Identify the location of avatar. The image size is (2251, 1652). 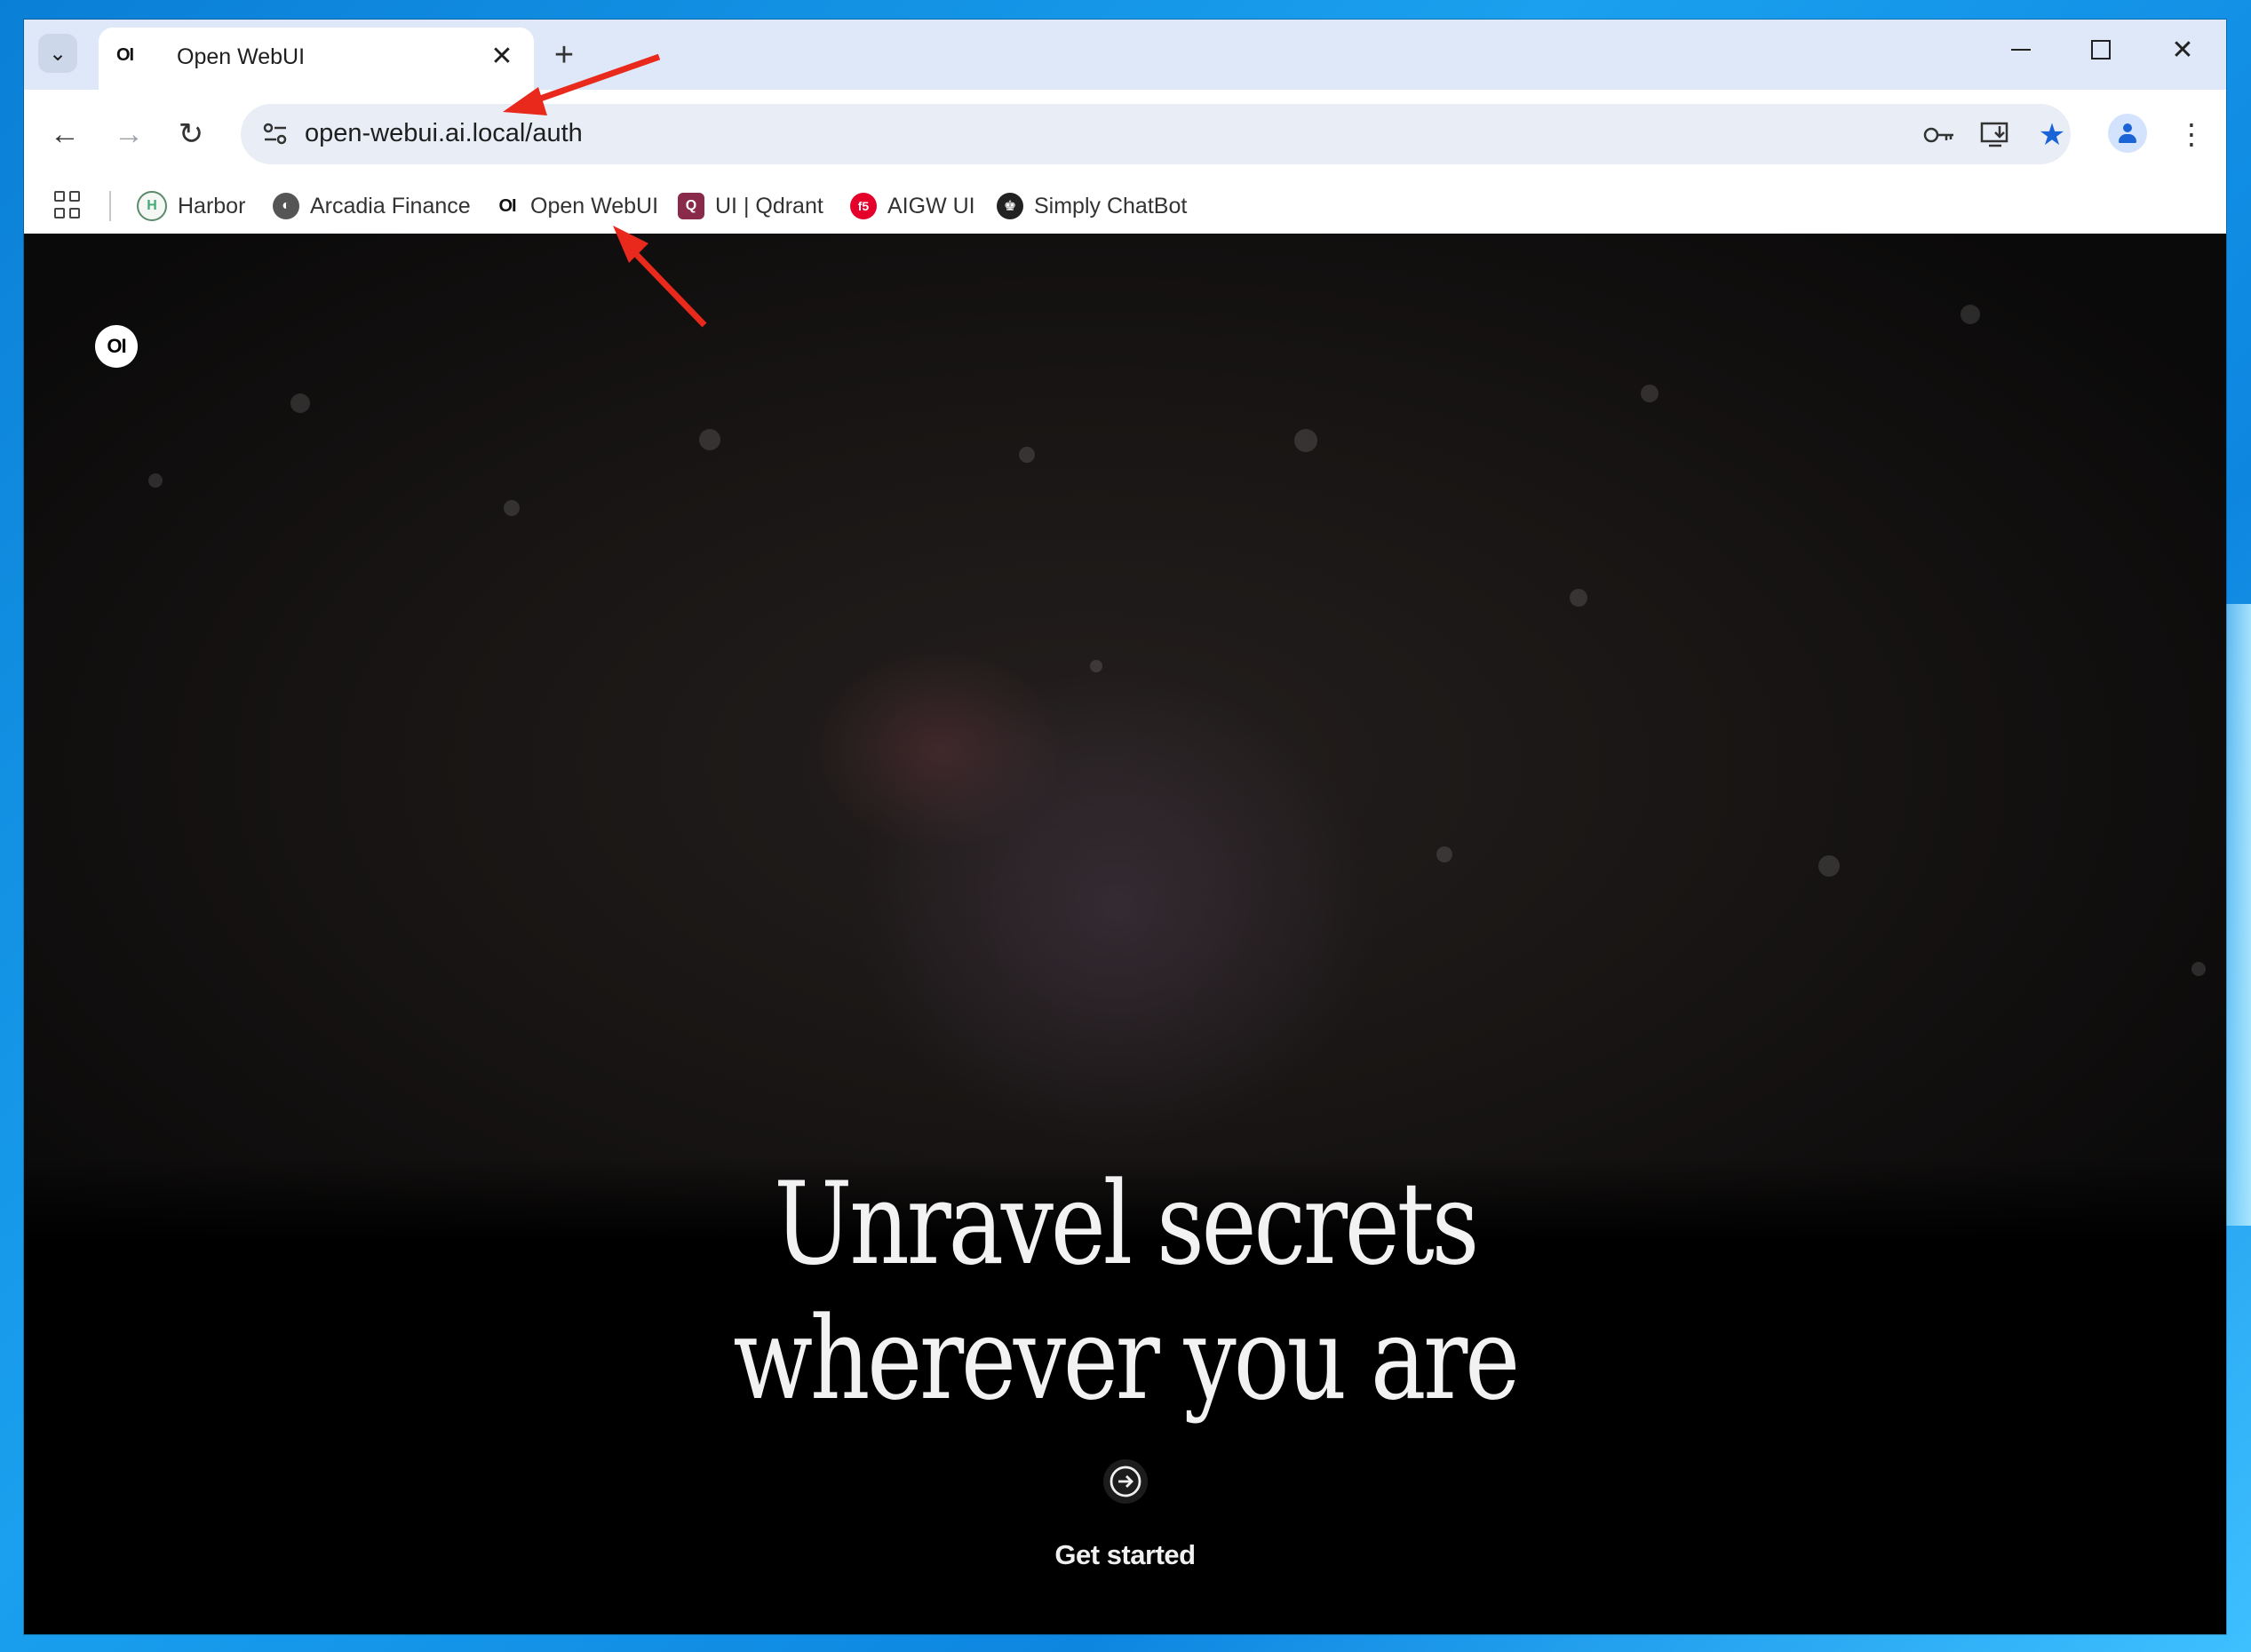
(2127, 133).